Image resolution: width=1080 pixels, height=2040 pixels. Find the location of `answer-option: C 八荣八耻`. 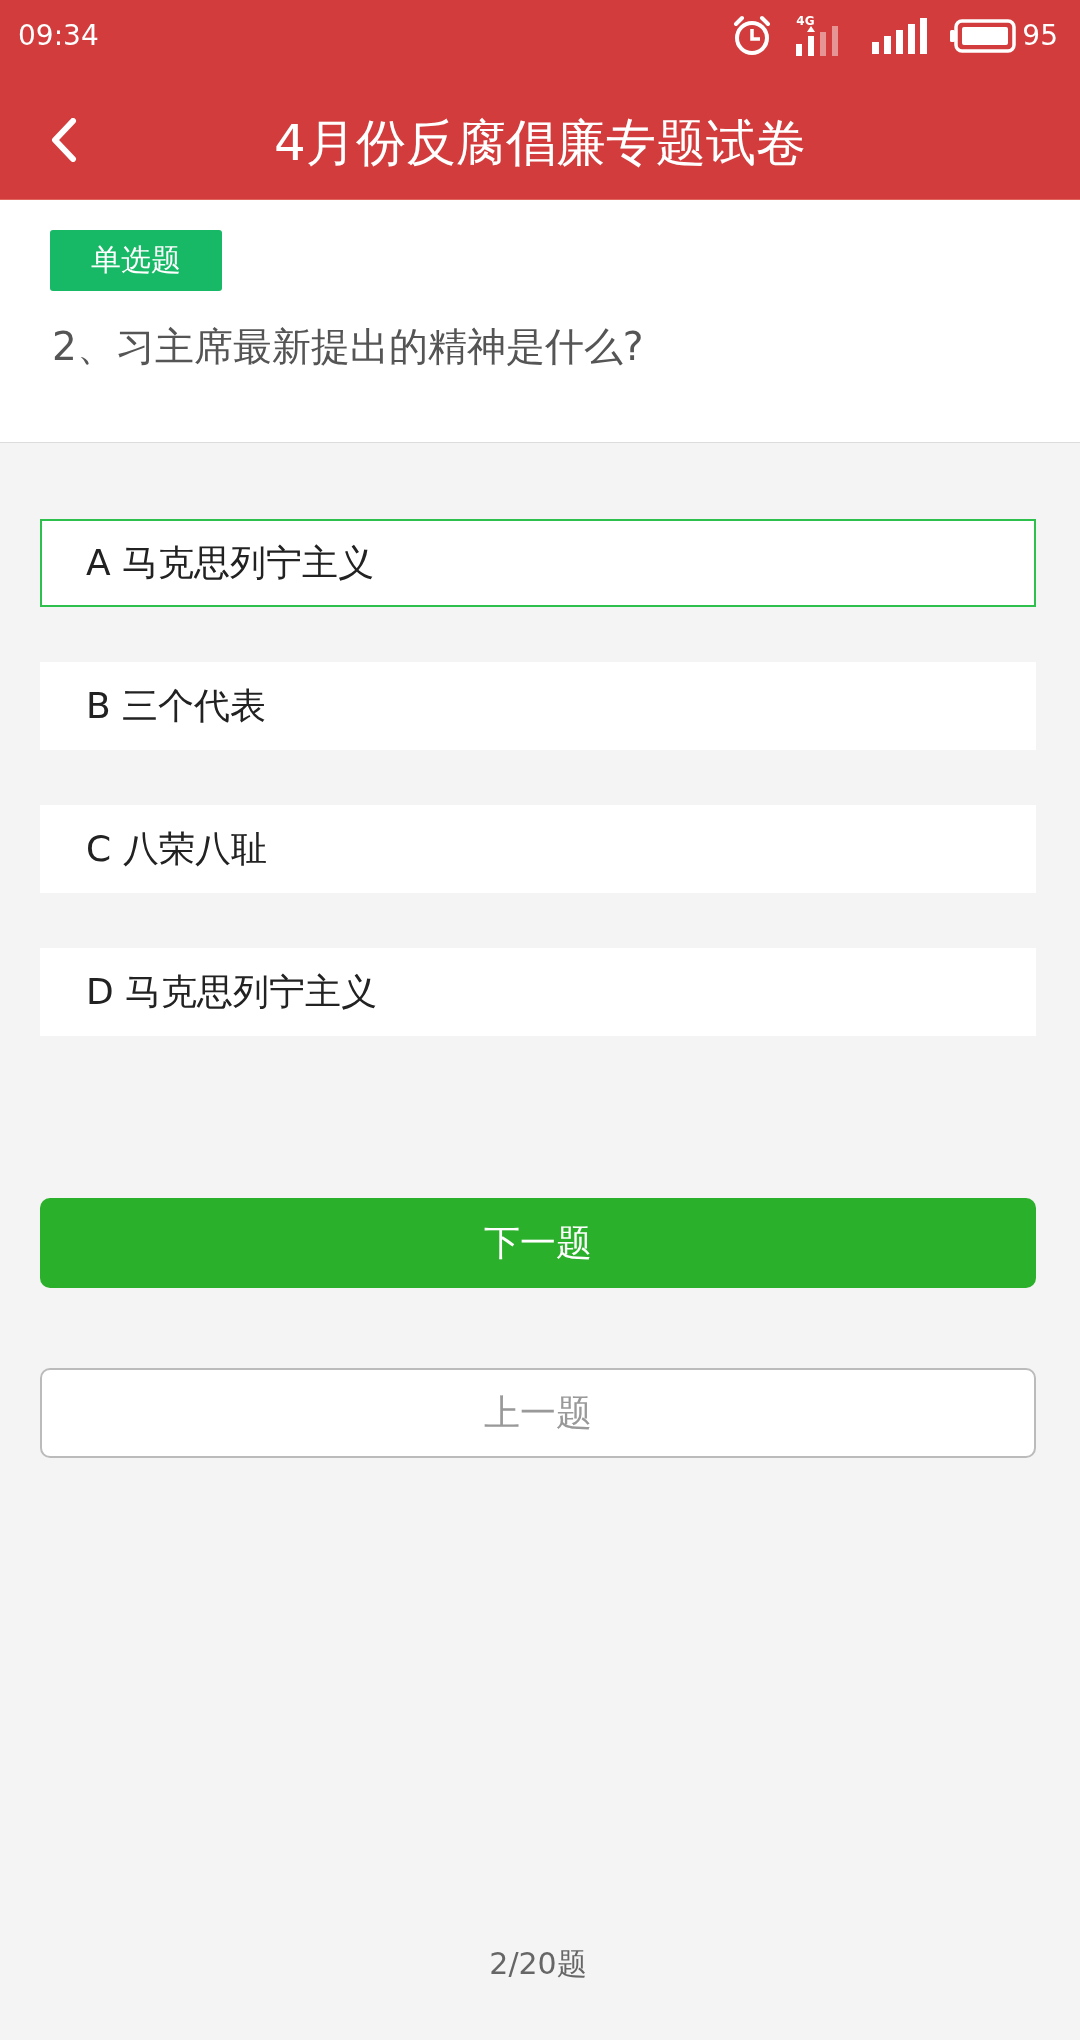

answer-option: C 八荣八耻 is located at coordinates (538, 849).